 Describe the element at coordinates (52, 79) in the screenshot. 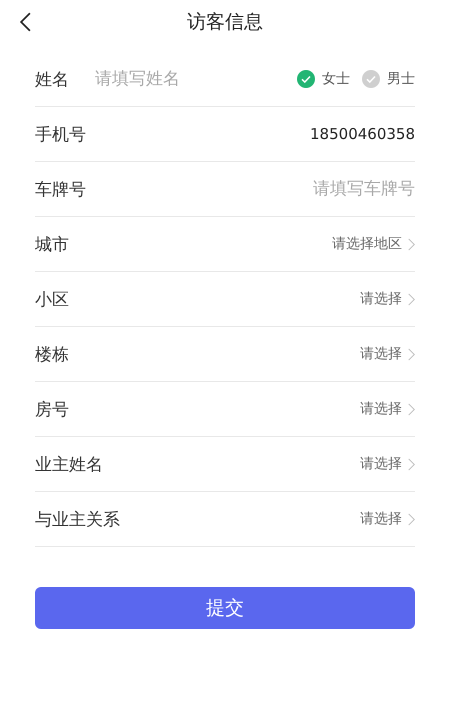

I see `field-label: 姓名` at that location.